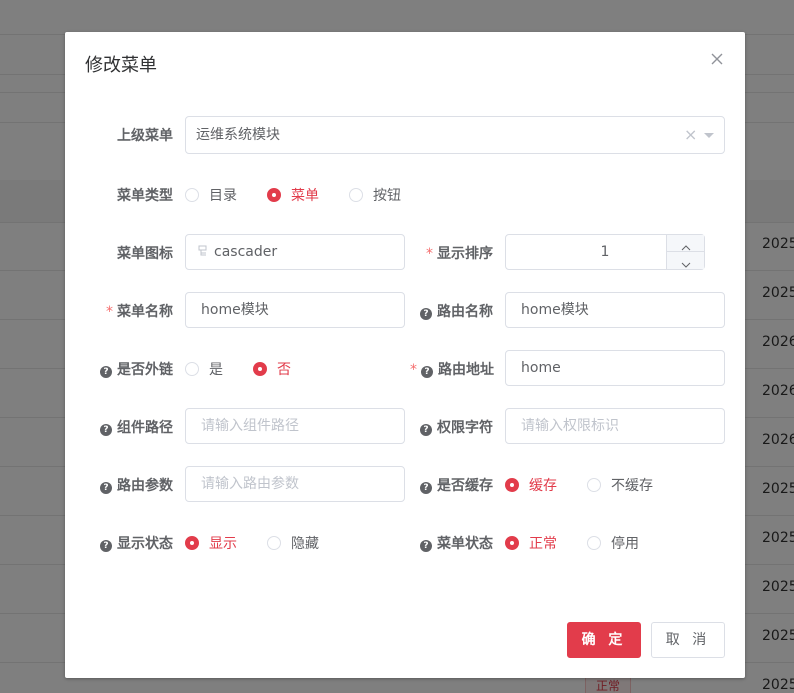 The image size is (794, 693). I want to click on is-cache-label: ? 是否缓存, so click(456, 485).